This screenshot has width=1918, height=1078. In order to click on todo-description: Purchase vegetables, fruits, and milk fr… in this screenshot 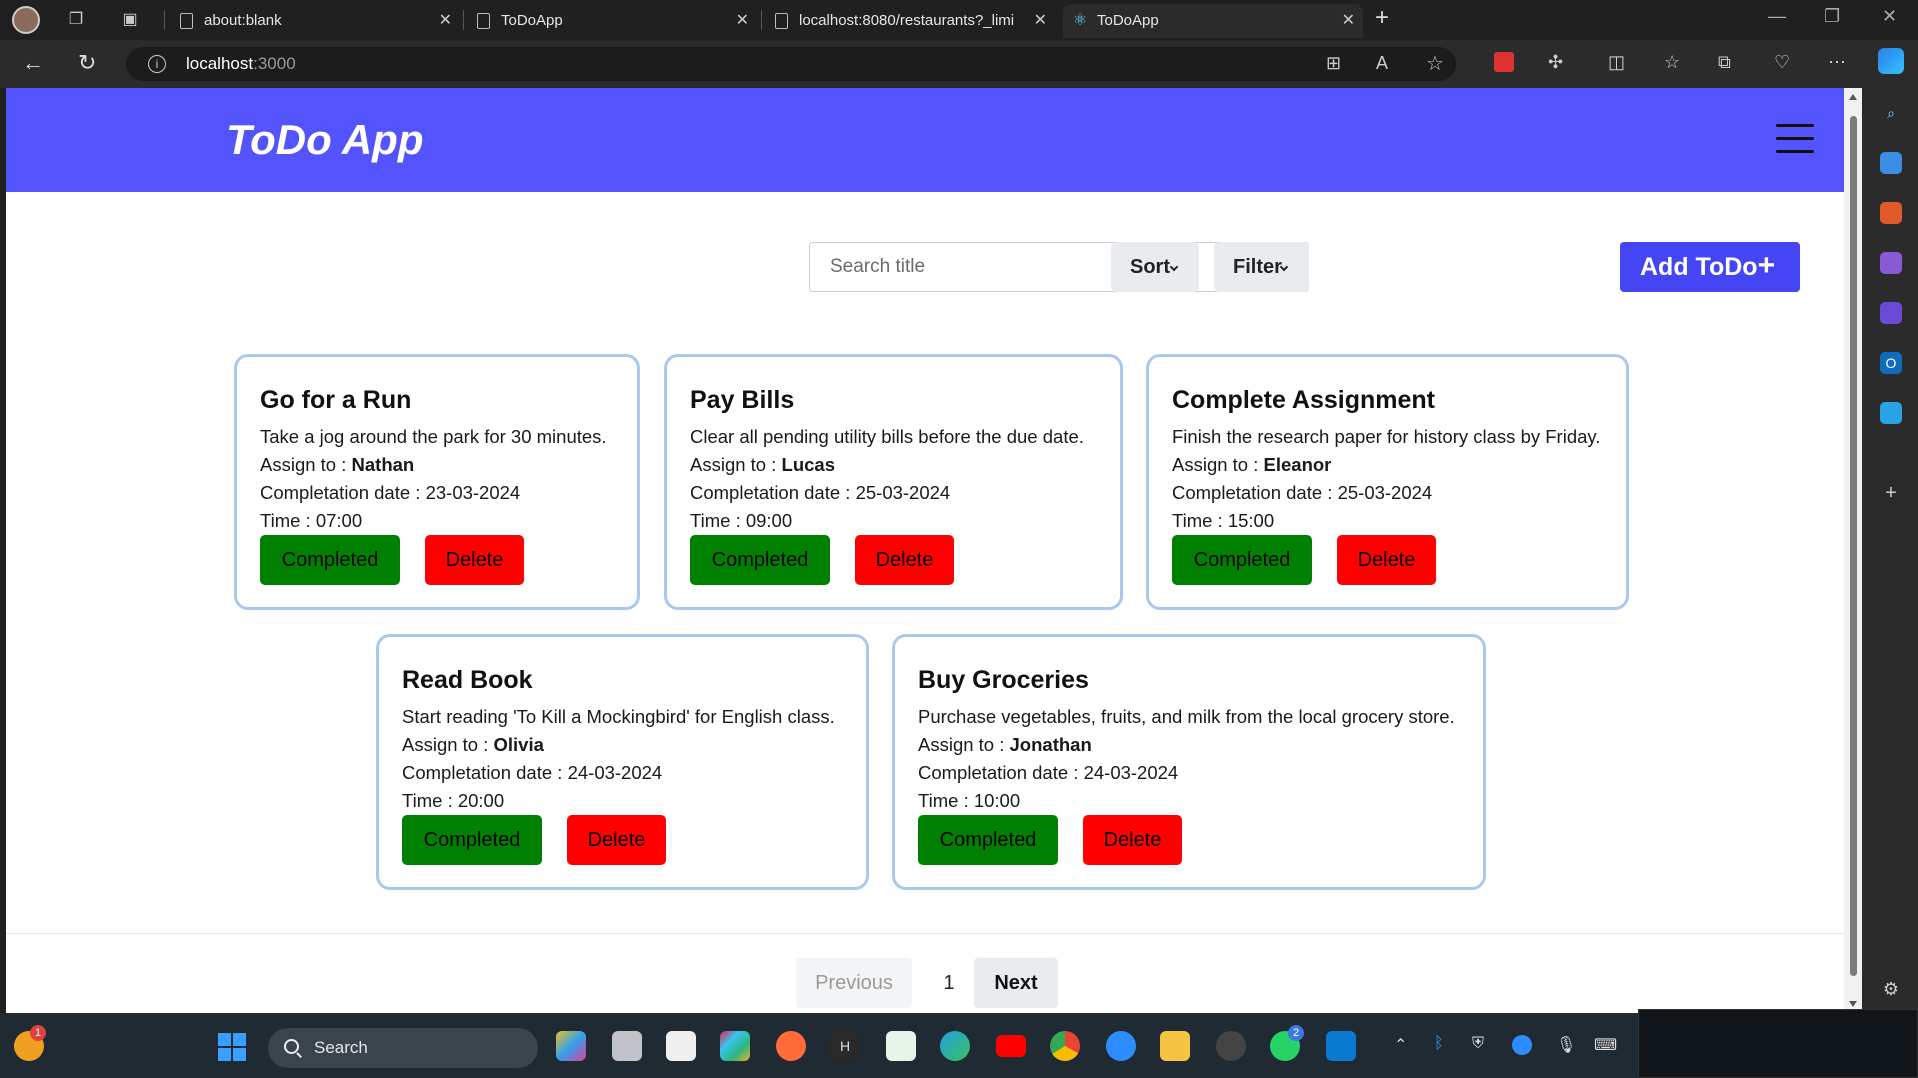, I will do `click(1186, 716)`.